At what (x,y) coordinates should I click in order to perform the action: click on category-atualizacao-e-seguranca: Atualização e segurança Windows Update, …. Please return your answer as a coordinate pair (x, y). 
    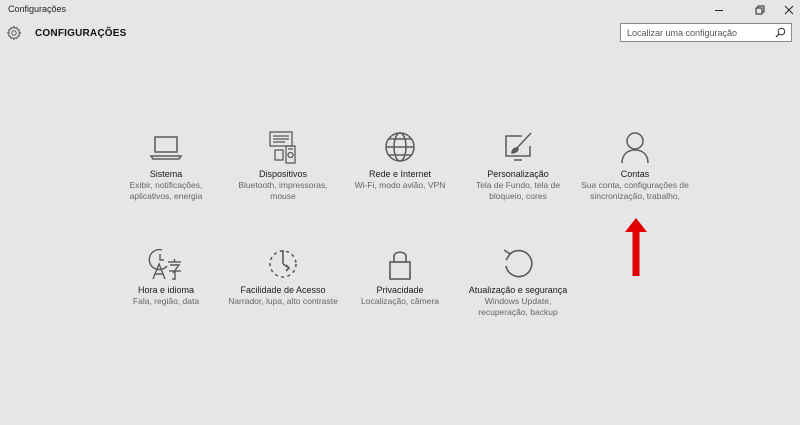
    Looking at the image, I should click on (518, 282).